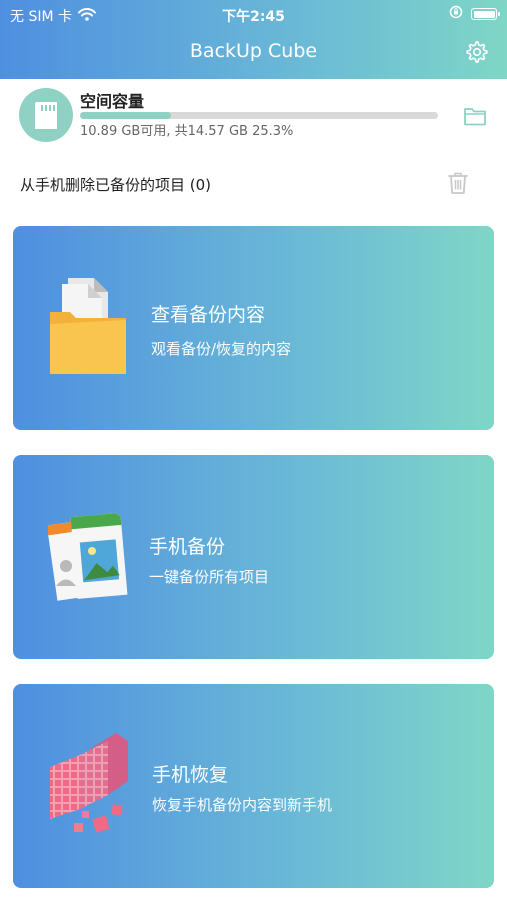 The image size is (507, 900). I want to click on card-title: 手机备份, so click(187, 547).